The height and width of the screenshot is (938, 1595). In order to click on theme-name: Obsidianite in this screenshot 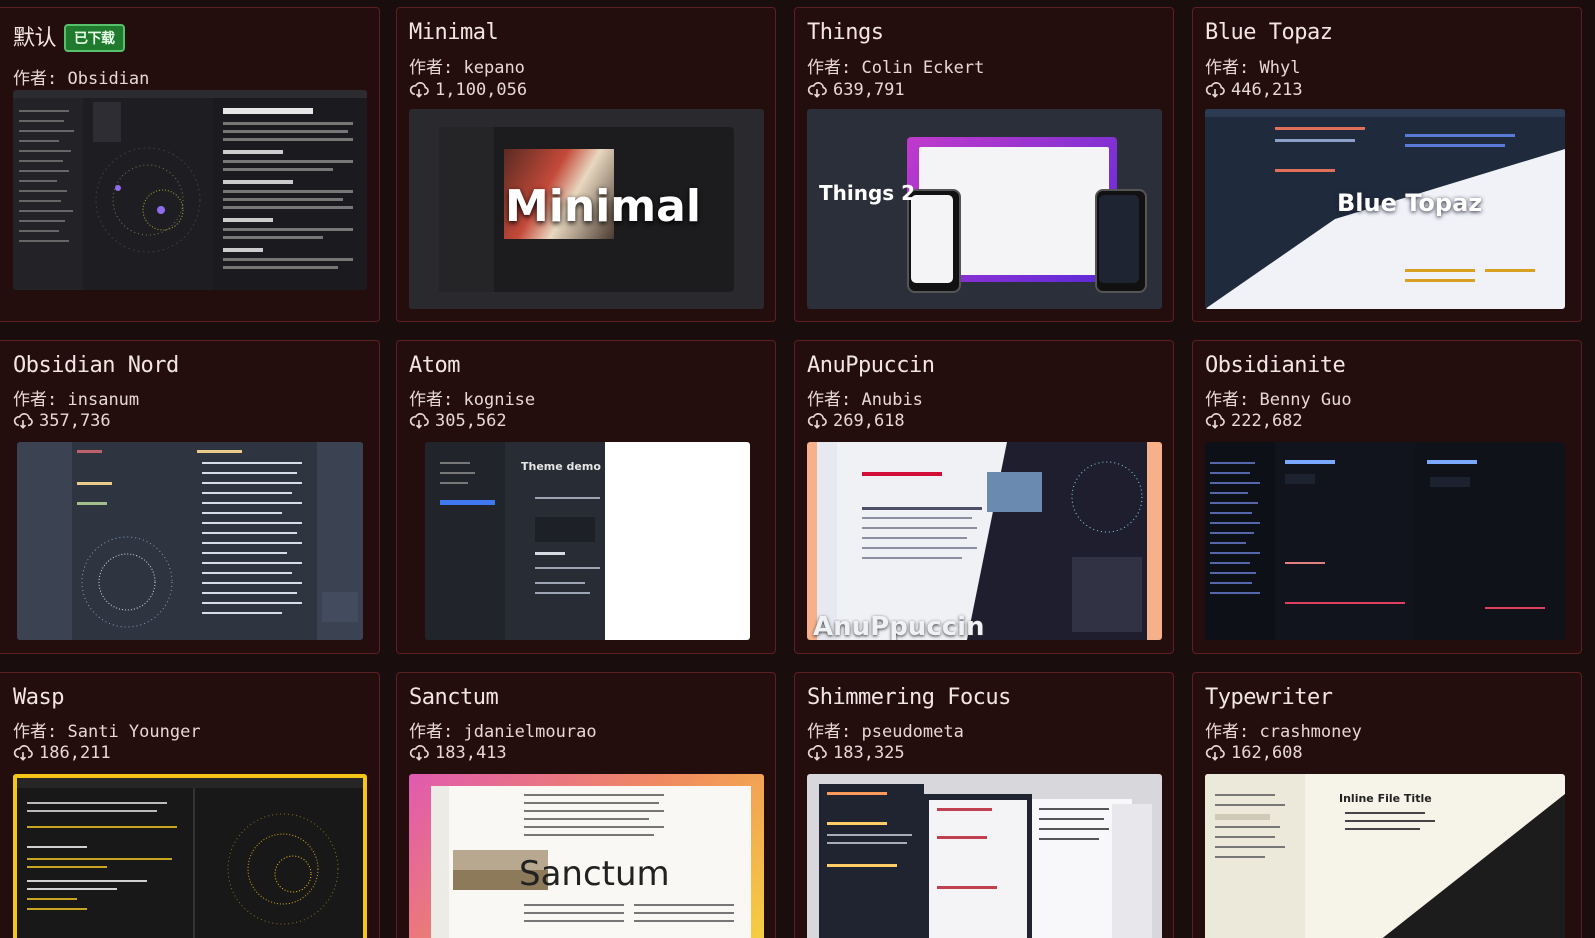, I will do `click(1275, 365)`.